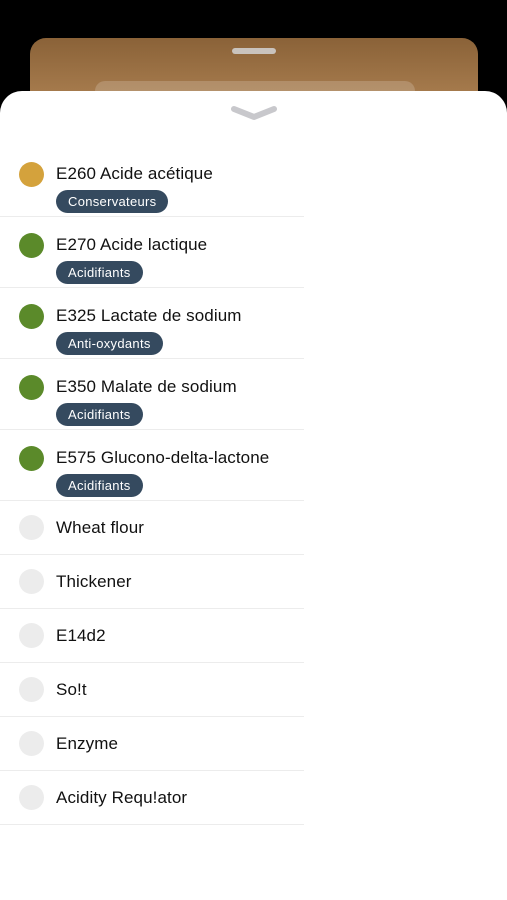 The width and height of the screenshot is (507, 900). I want to click on additive-row: E350 Malate de sodium Acidifiants, so click(152, 394).